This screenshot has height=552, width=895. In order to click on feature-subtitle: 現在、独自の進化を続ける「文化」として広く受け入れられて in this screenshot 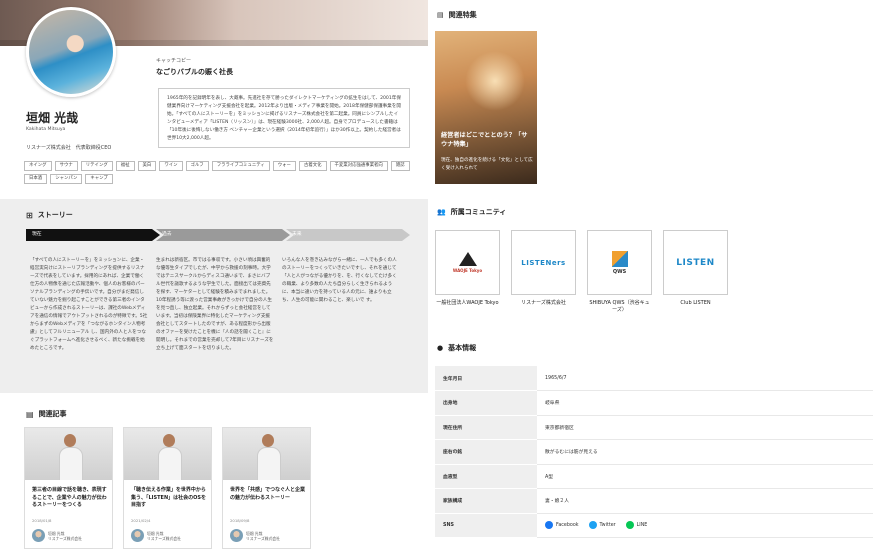, I will do `click(487, 164)`.